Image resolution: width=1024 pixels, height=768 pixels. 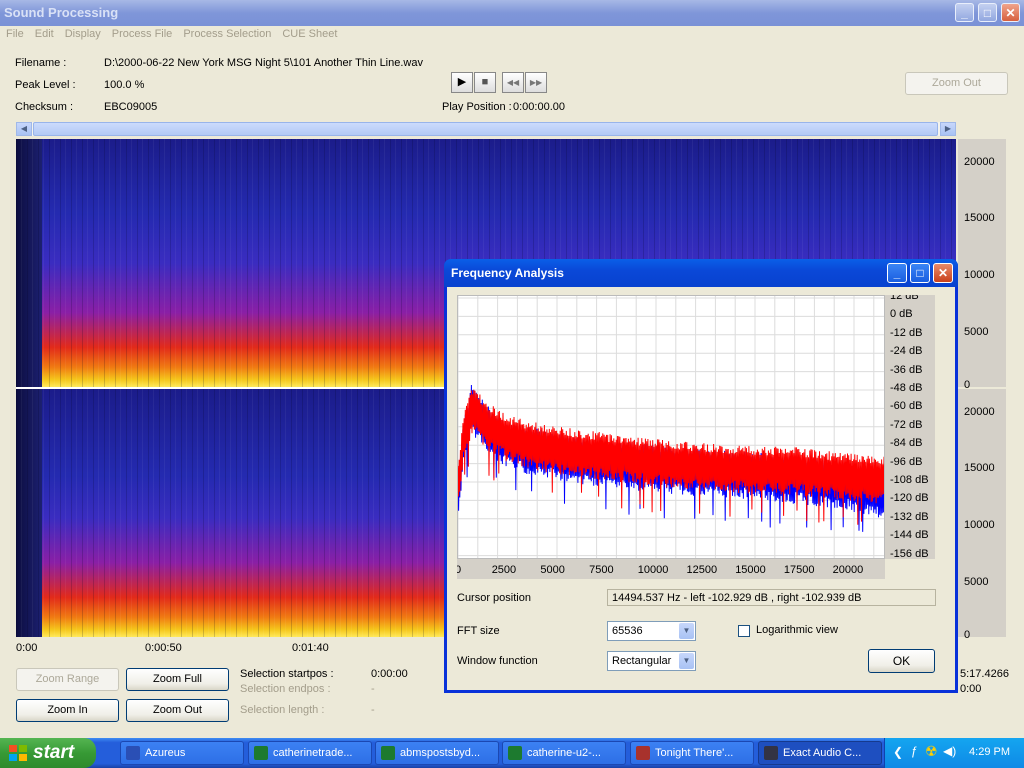 What do you see at coordinates (901, 314) in the screenshot?
I see `db-tick: 0 dB` at bounding box center [901, 314].